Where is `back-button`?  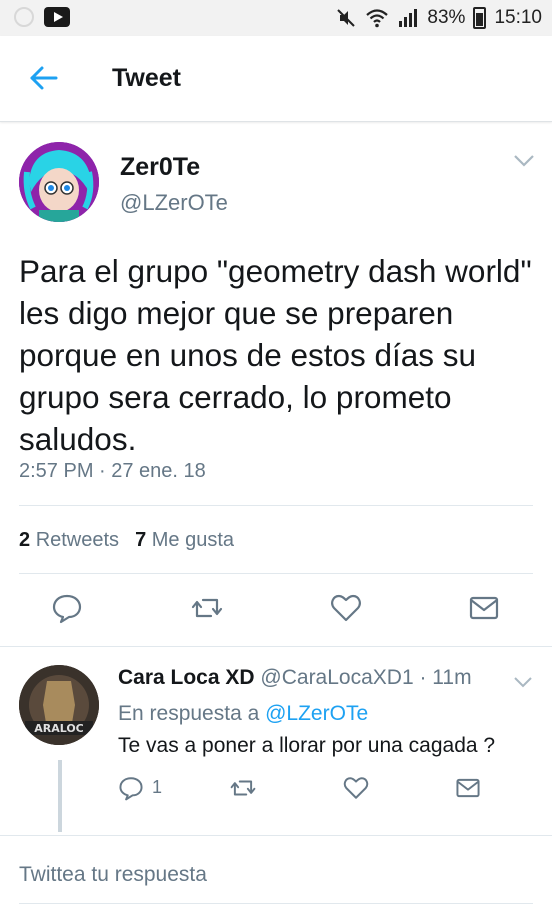
back-button is located at coordinates (44, 78).